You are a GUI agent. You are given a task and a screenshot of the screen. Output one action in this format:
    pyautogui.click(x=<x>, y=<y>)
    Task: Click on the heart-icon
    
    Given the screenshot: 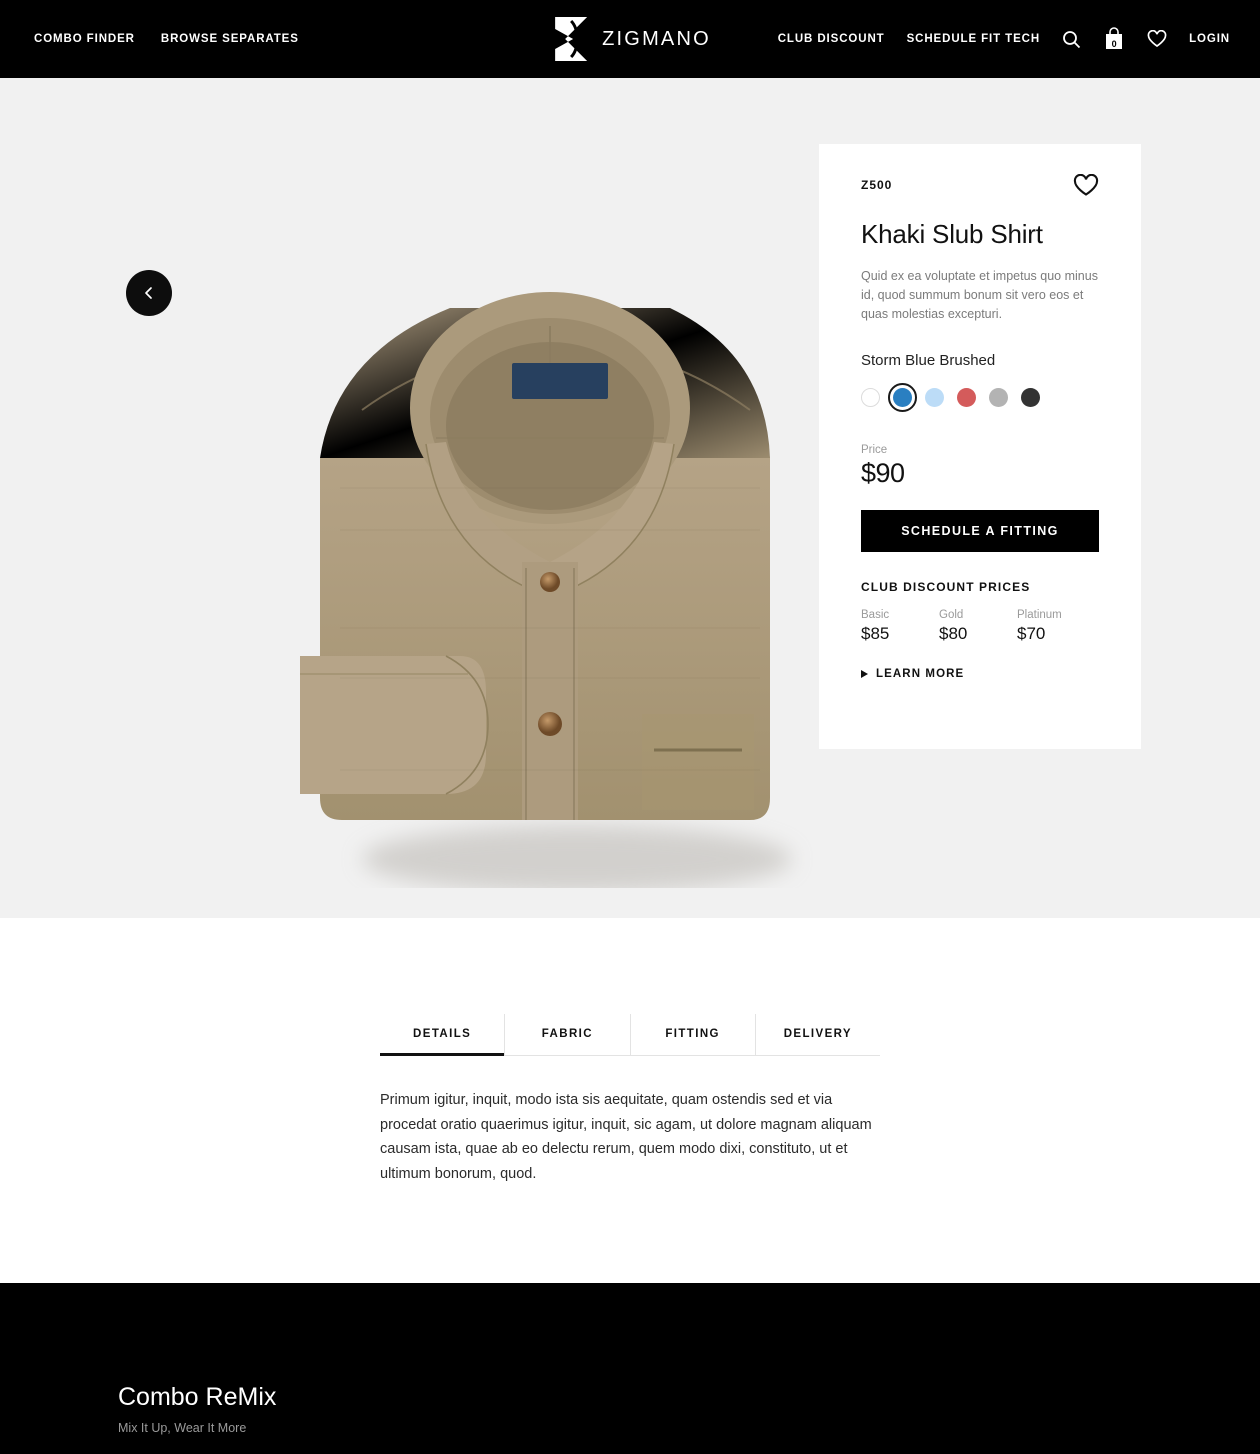 What is the action you would take?
    pyautogui.click(x=1157, y=39)
    